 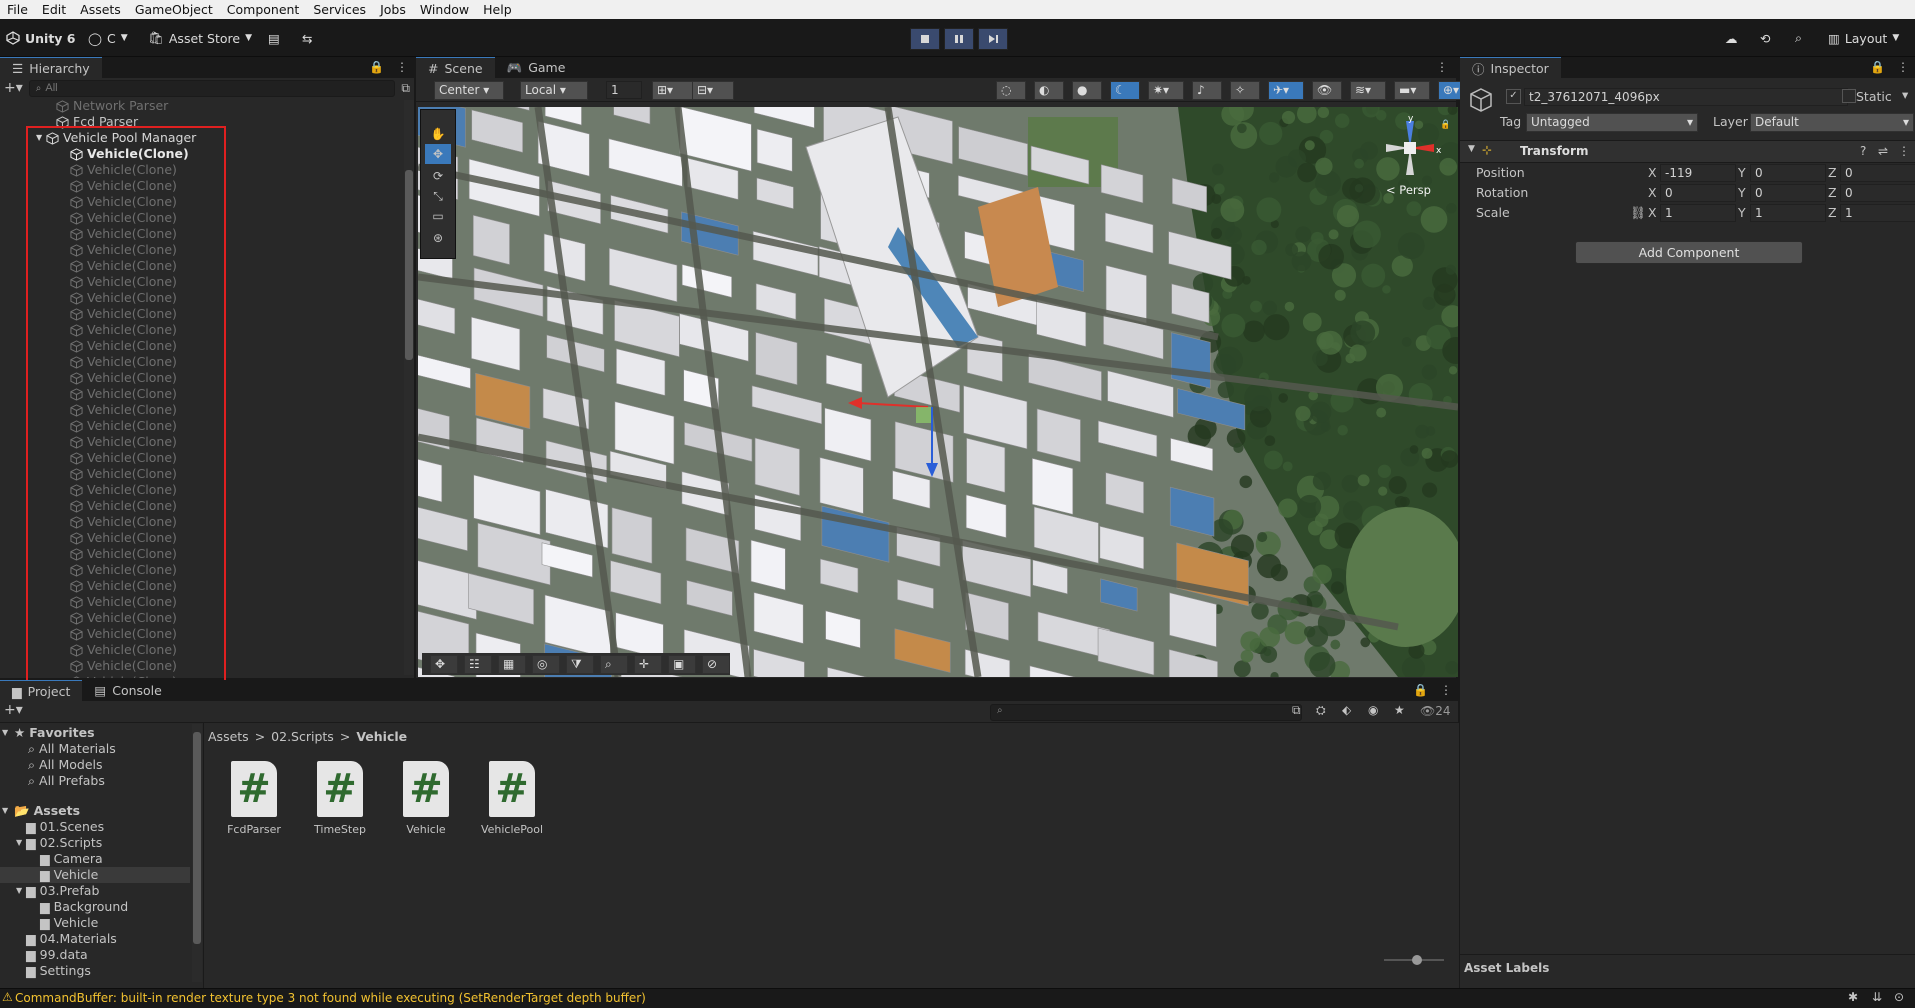 What do you see at coordinates (1788, 213) in the screenshot?
I see `scale-y-field: 1` at bounding box center [1788, 213].